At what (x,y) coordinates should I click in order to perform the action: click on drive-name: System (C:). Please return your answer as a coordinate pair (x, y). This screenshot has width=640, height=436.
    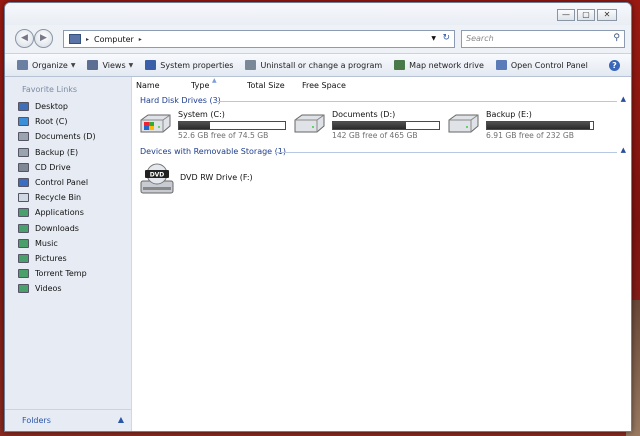
    Looking at the image, I should click on (201, 114).